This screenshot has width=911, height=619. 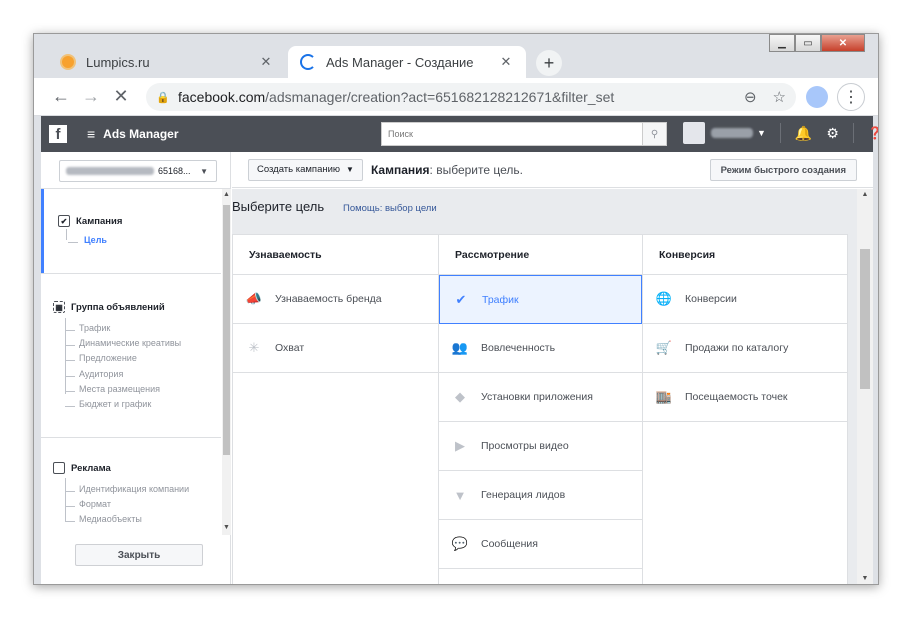 What do you see at coordinates (58, 134) in the screenshot?
I see `facebook-logo-icon: f` at bounding box center [58, 134].